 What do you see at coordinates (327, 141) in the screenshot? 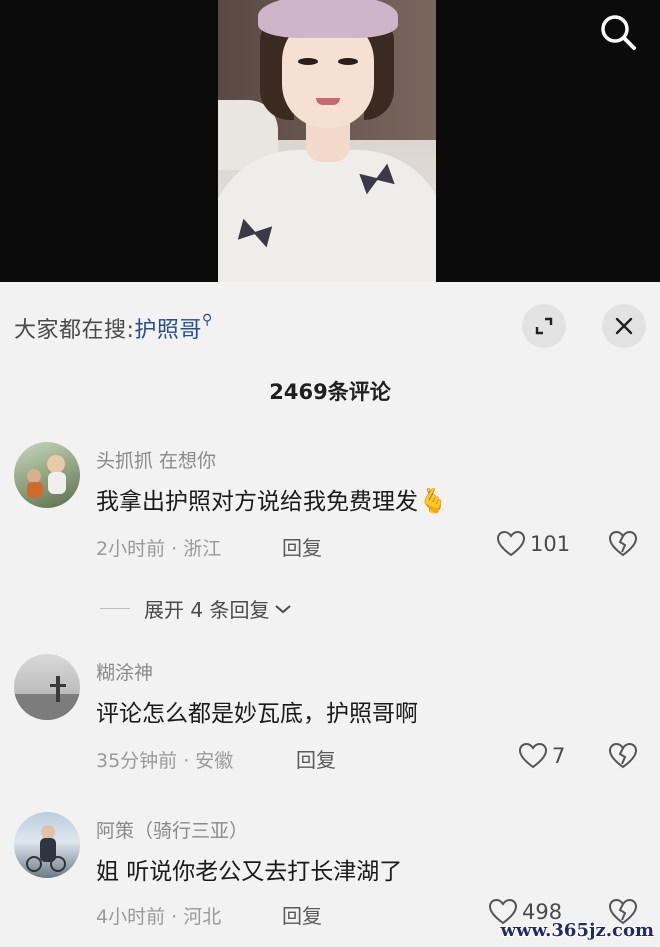
I see `video-frame` at bounding box center [327, 141].